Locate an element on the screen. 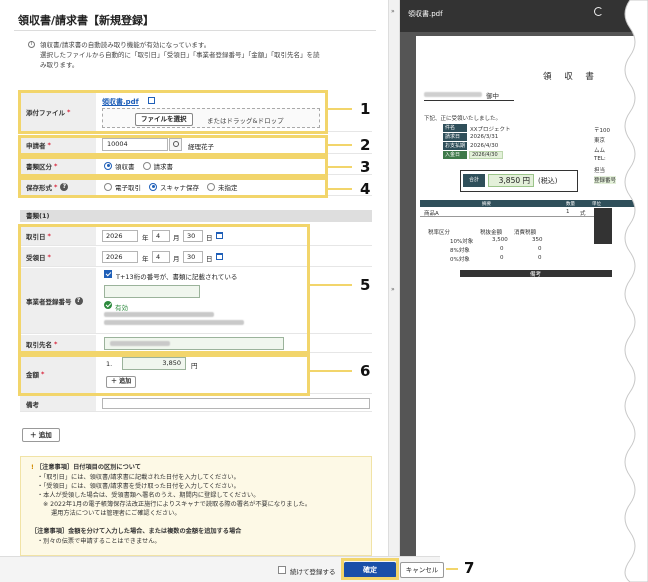 The height and width of the screenshot is (582, 648). label-text: 申請者 is located at coordinates (36, 145).